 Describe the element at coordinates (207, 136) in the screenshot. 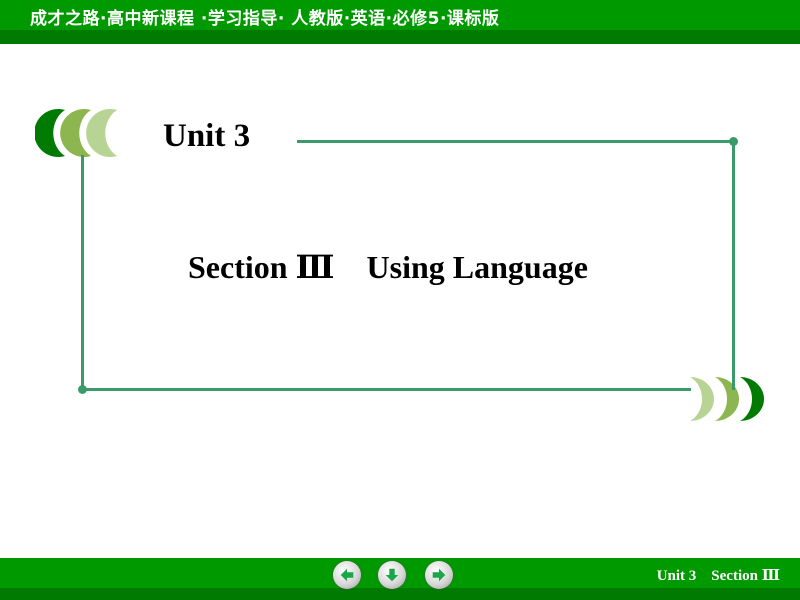

I see `unit-title: Unit 3` at that location.